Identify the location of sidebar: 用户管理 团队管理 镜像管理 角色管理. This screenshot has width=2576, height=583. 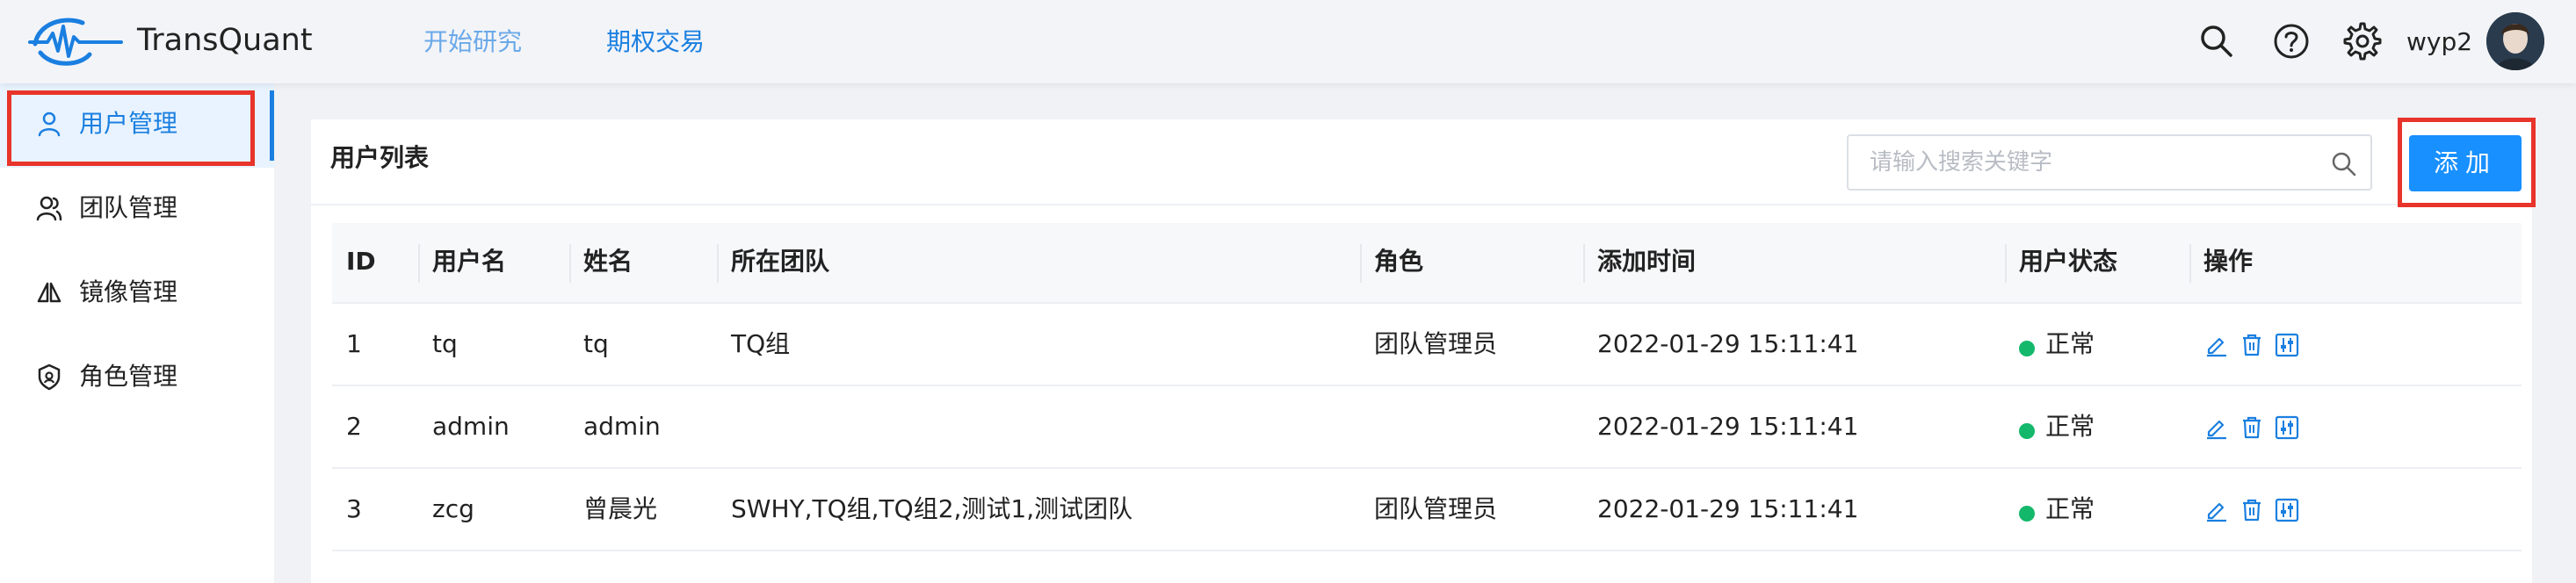
(137, 333).